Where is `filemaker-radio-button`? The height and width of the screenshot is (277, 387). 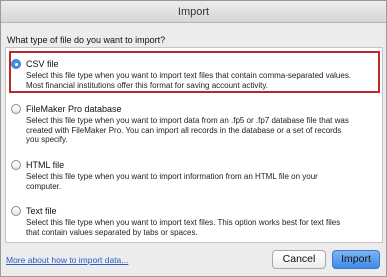
filemaker-radio-button is located at coordinates (16, 109).